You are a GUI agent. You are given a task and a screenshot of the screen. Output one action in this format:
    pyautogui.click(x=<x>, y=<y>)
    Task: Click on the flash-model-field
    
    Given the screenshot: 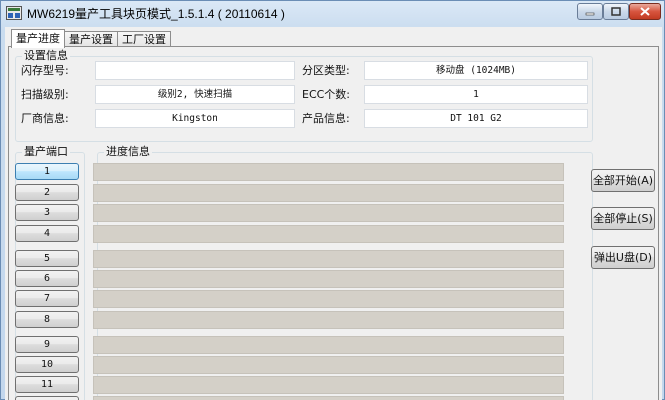 What is the action you would take?
    pyautogui.click(x=195, y=70)
    